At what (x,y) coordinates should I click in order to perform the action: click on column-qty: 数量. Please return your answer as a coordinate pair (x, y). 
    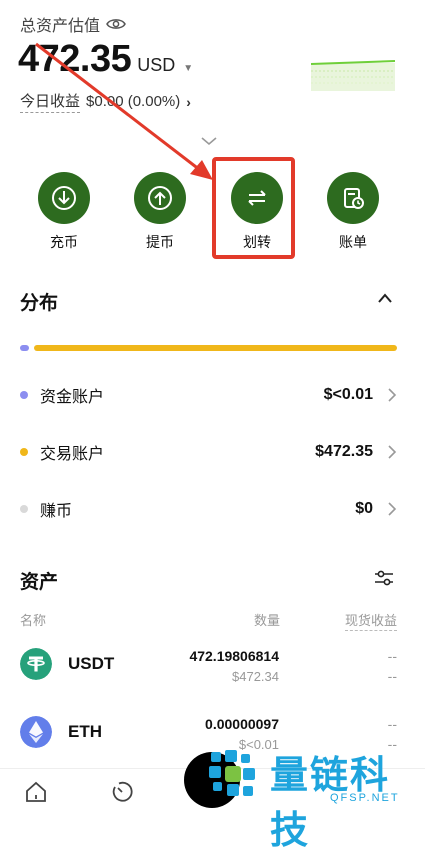
    Looking at the image, I should click on (267, 620).